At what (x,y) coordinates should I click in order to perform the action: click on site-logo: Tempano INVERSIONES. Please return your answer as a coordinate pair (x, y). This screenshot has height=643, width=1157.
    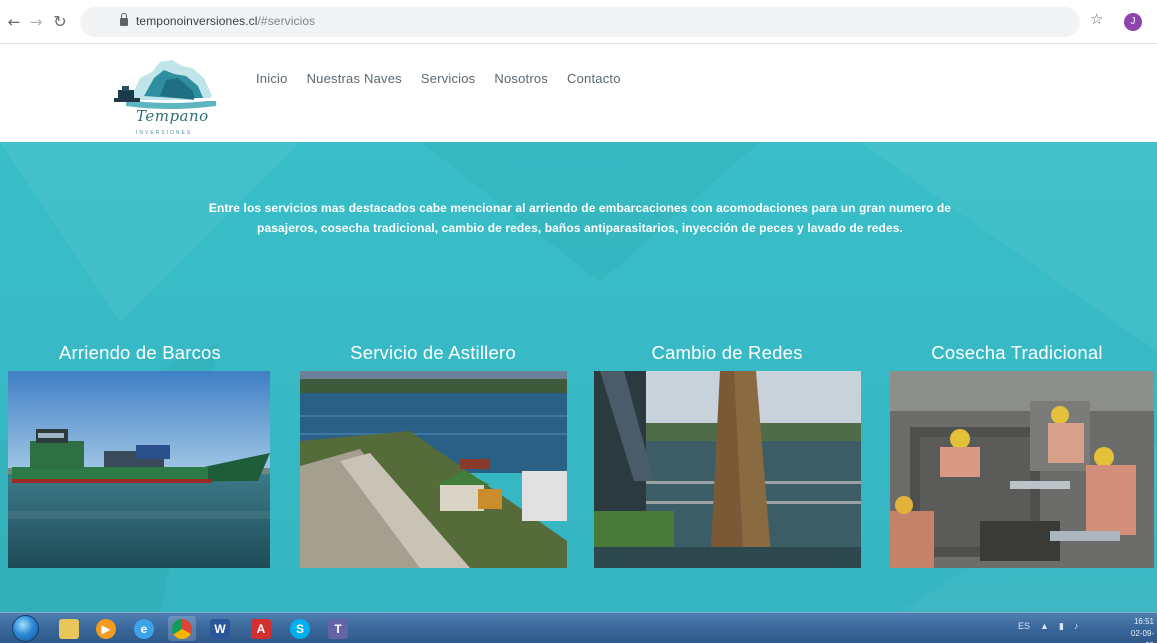
    Looking at the image, I should click on (168, 98).